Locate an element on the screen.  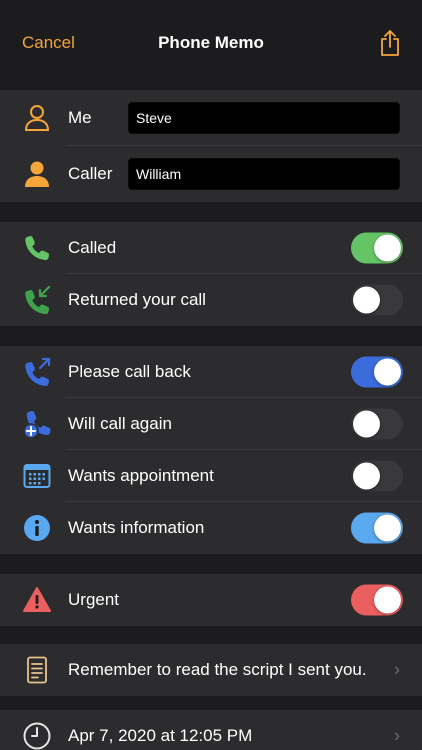
returned-call-label: Returned your call is located at coordinates (137, 299).